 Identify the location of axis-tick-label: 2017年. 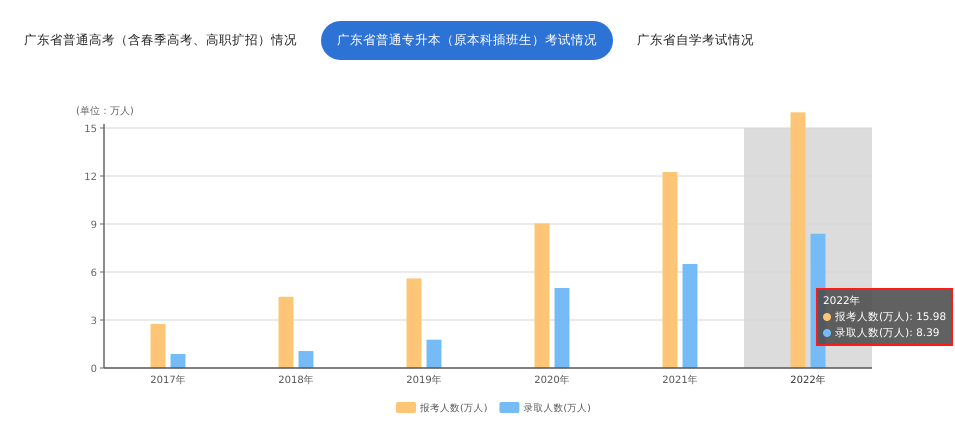
(168, 380).